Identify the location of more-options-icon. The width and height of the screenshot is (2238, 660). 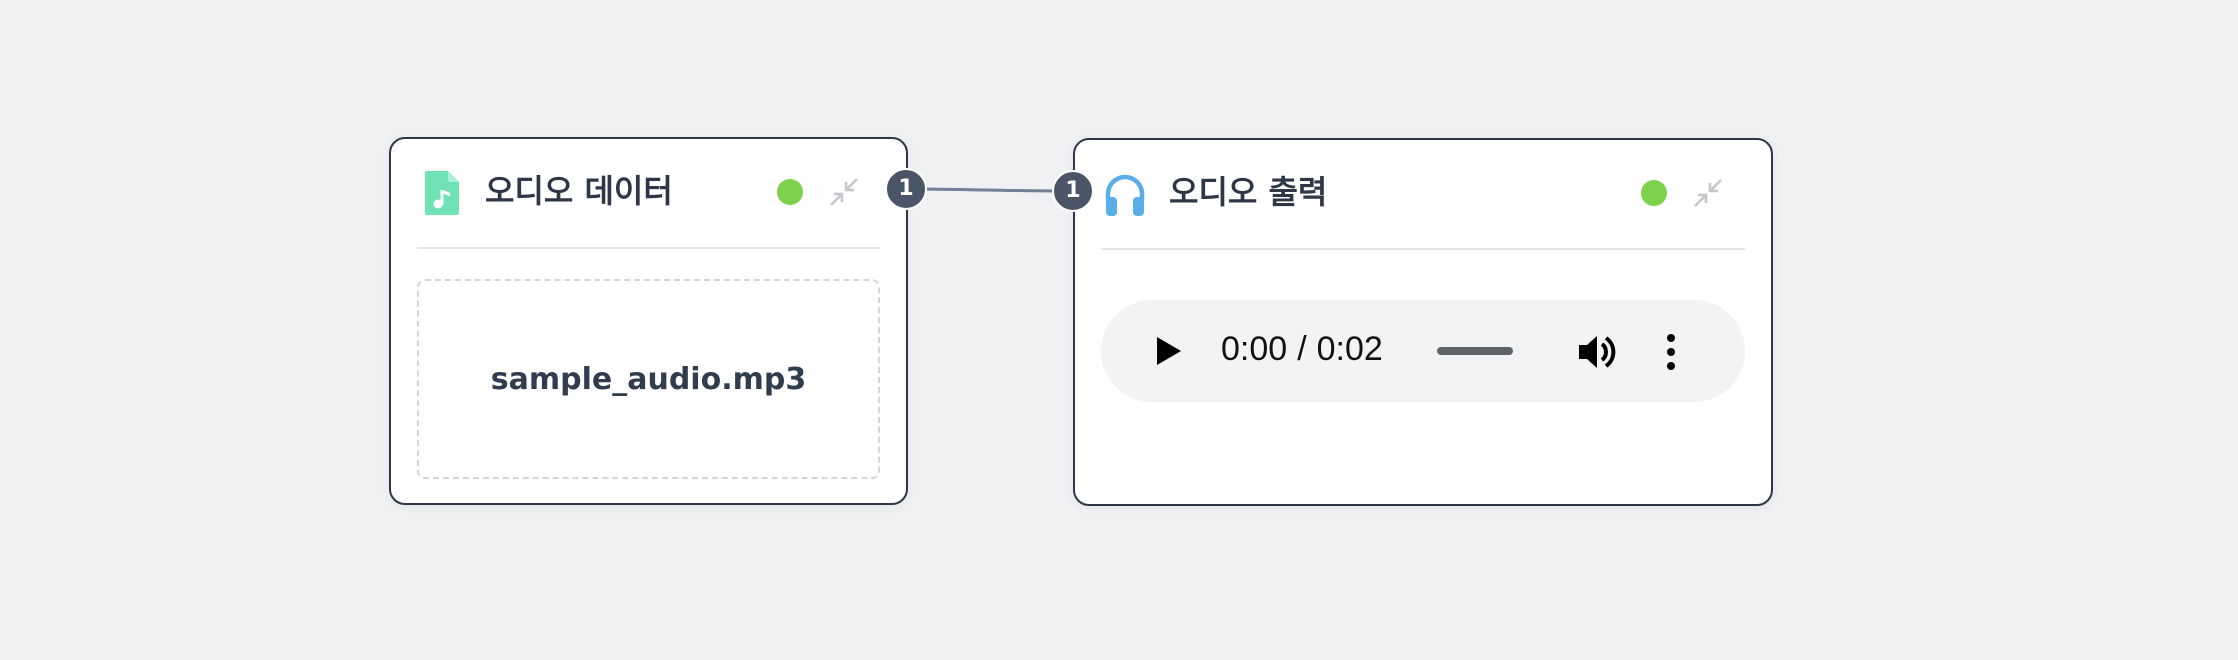
(1671, 352).